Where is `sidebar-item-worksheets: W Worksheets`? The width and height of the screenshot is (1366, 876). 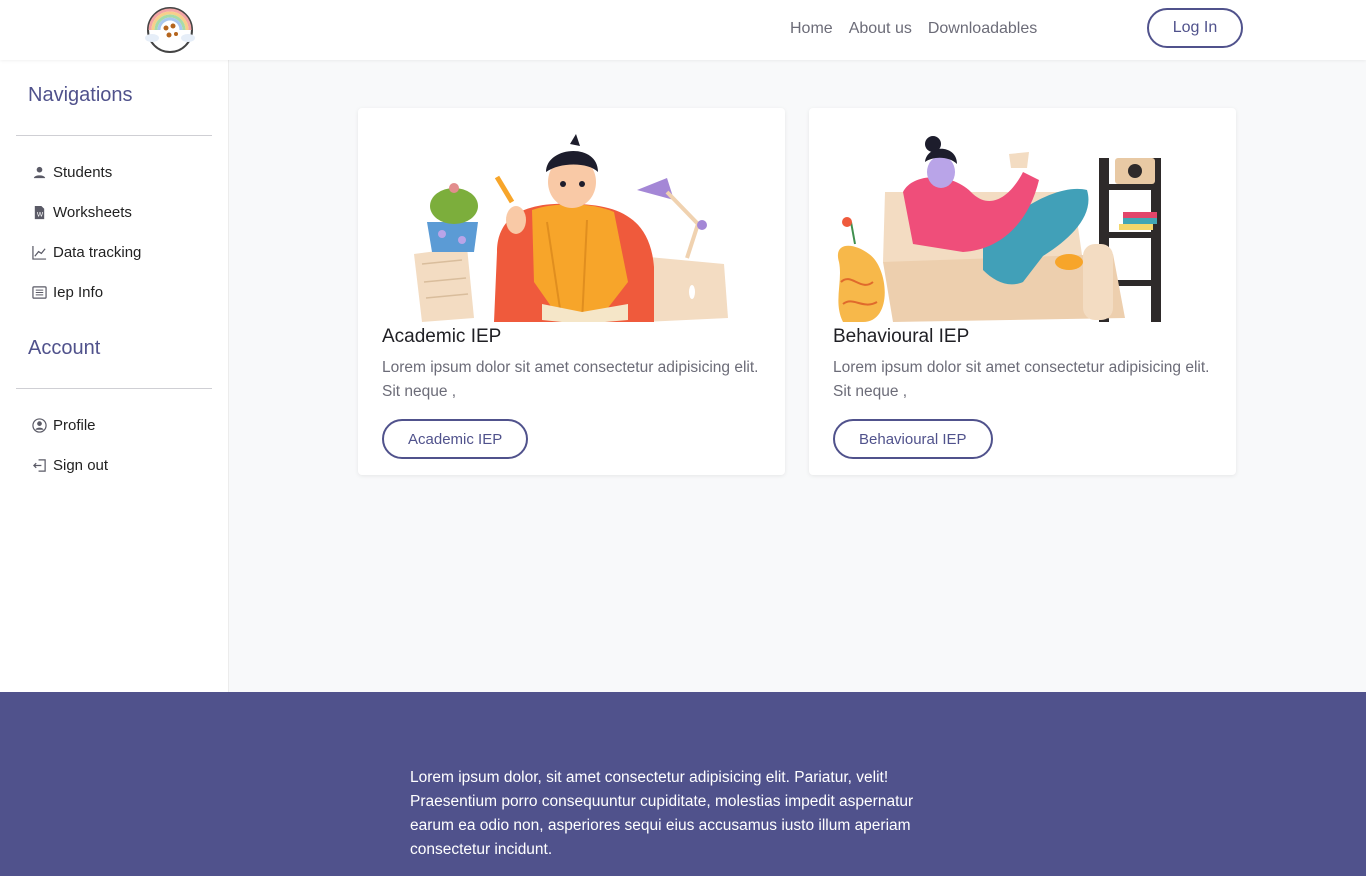 sidebar-item-worksheets: W Worksheets is located at coordinates (82, 212).